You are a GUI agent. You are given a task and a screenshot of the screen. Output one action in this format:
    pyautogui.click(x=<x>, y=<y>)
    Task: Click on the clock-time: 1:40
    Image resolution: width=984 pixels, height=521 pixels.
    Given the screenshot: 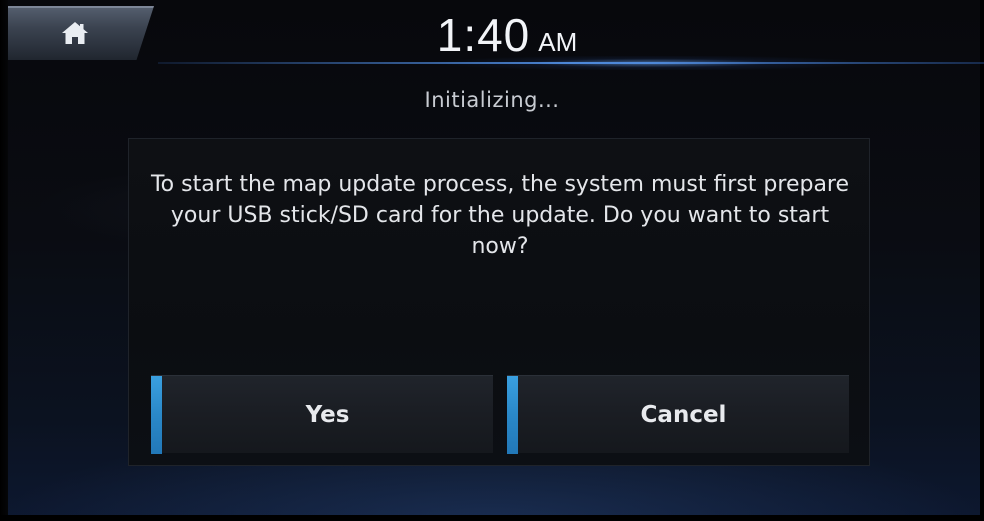 What is the action you would take?
    pyautogui.click(x=483, y=35)
    